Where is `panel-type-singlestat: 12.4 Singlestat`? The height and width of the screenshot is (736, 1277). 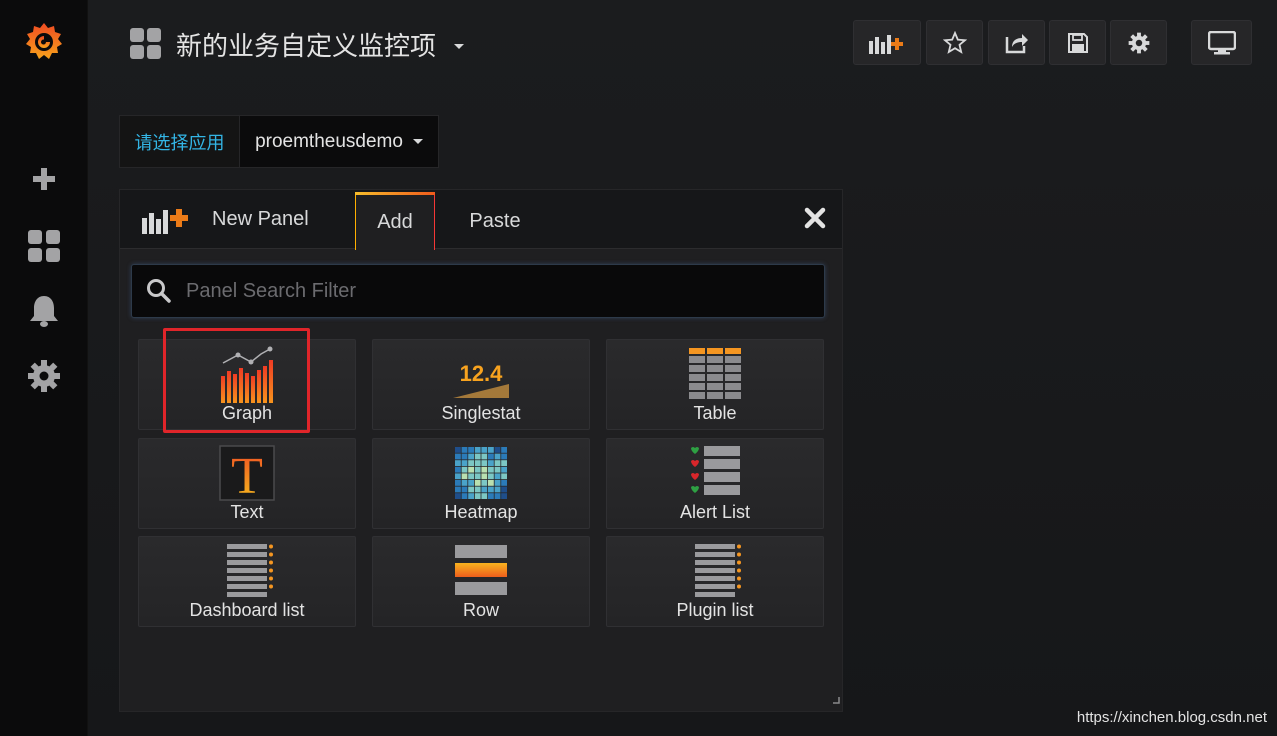
panel-type-singlestat: 12.4 Singlestat is located at coordinates (481, 384).